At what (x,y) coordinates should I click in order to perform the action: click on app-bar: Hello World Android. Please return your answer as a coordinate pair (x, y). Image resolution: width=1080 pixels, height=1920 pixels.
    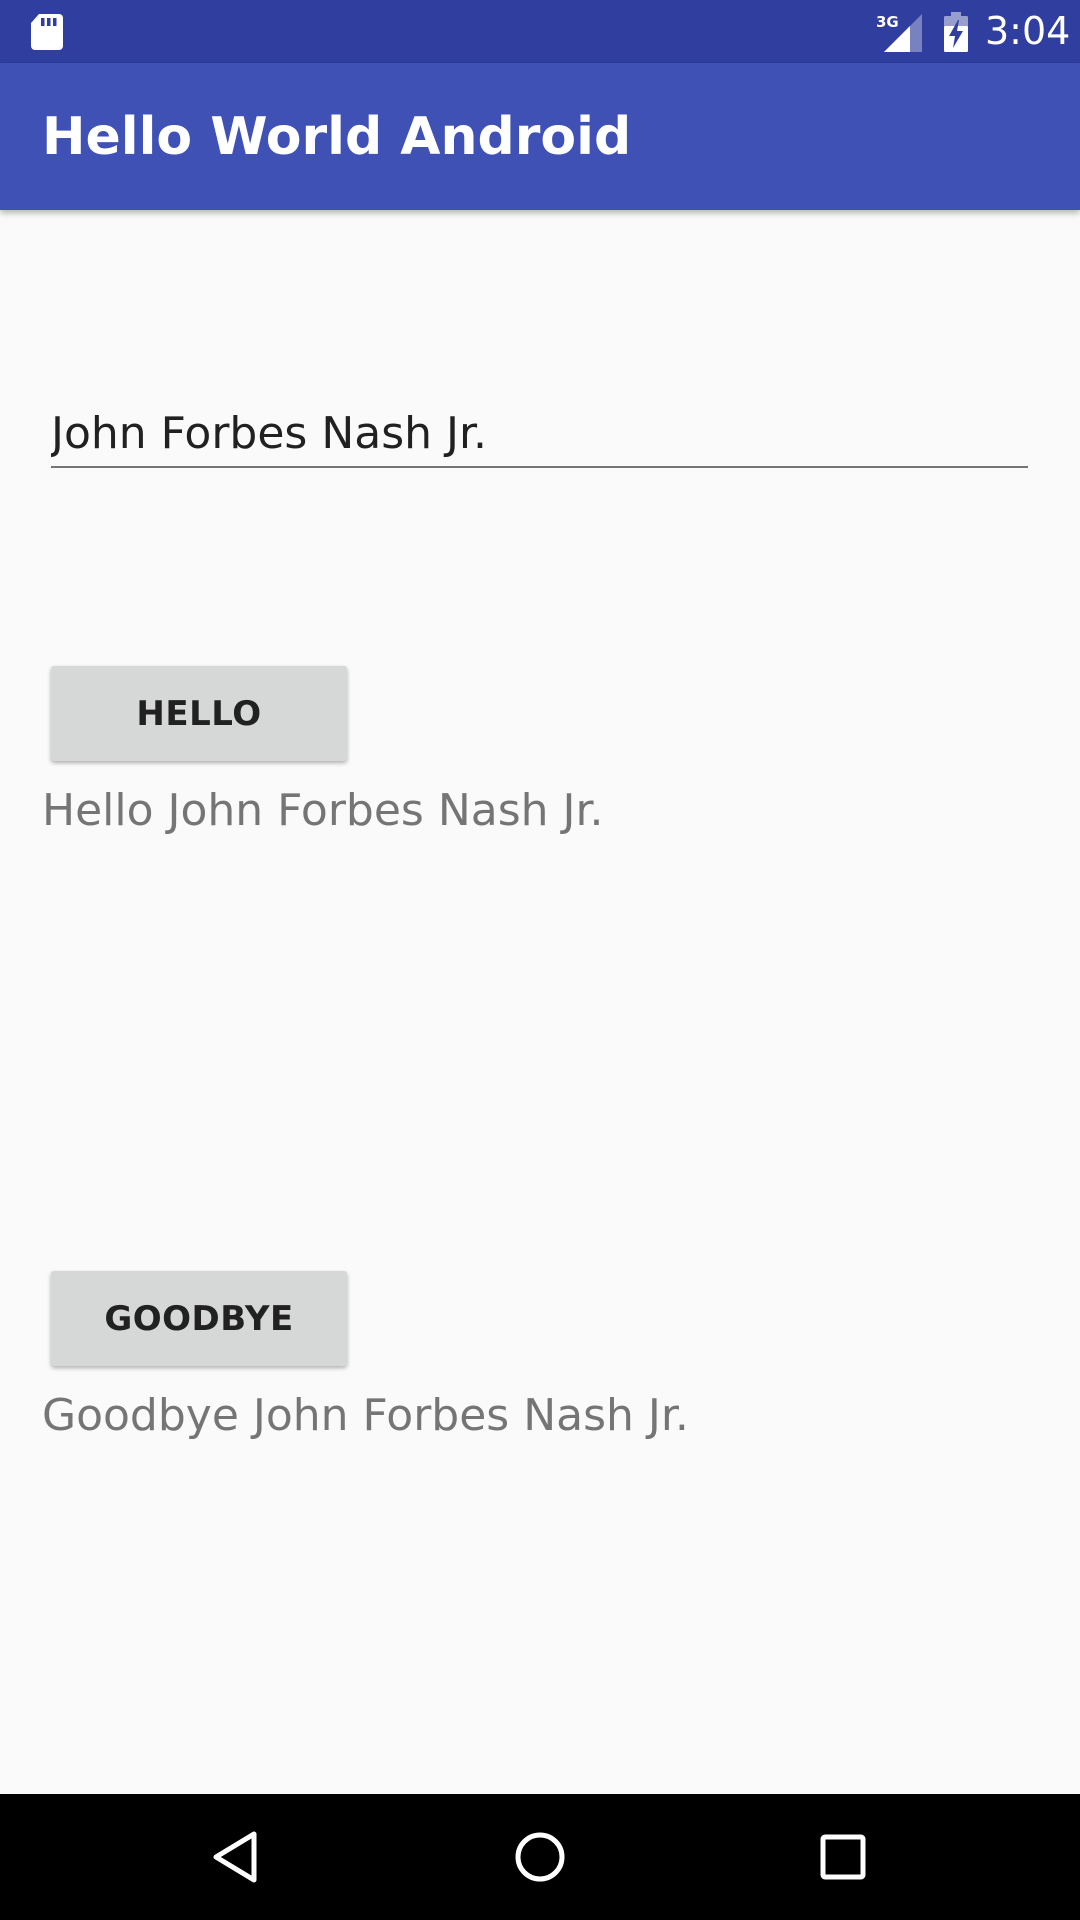
    Looking at the image, I should click on (540, 136).